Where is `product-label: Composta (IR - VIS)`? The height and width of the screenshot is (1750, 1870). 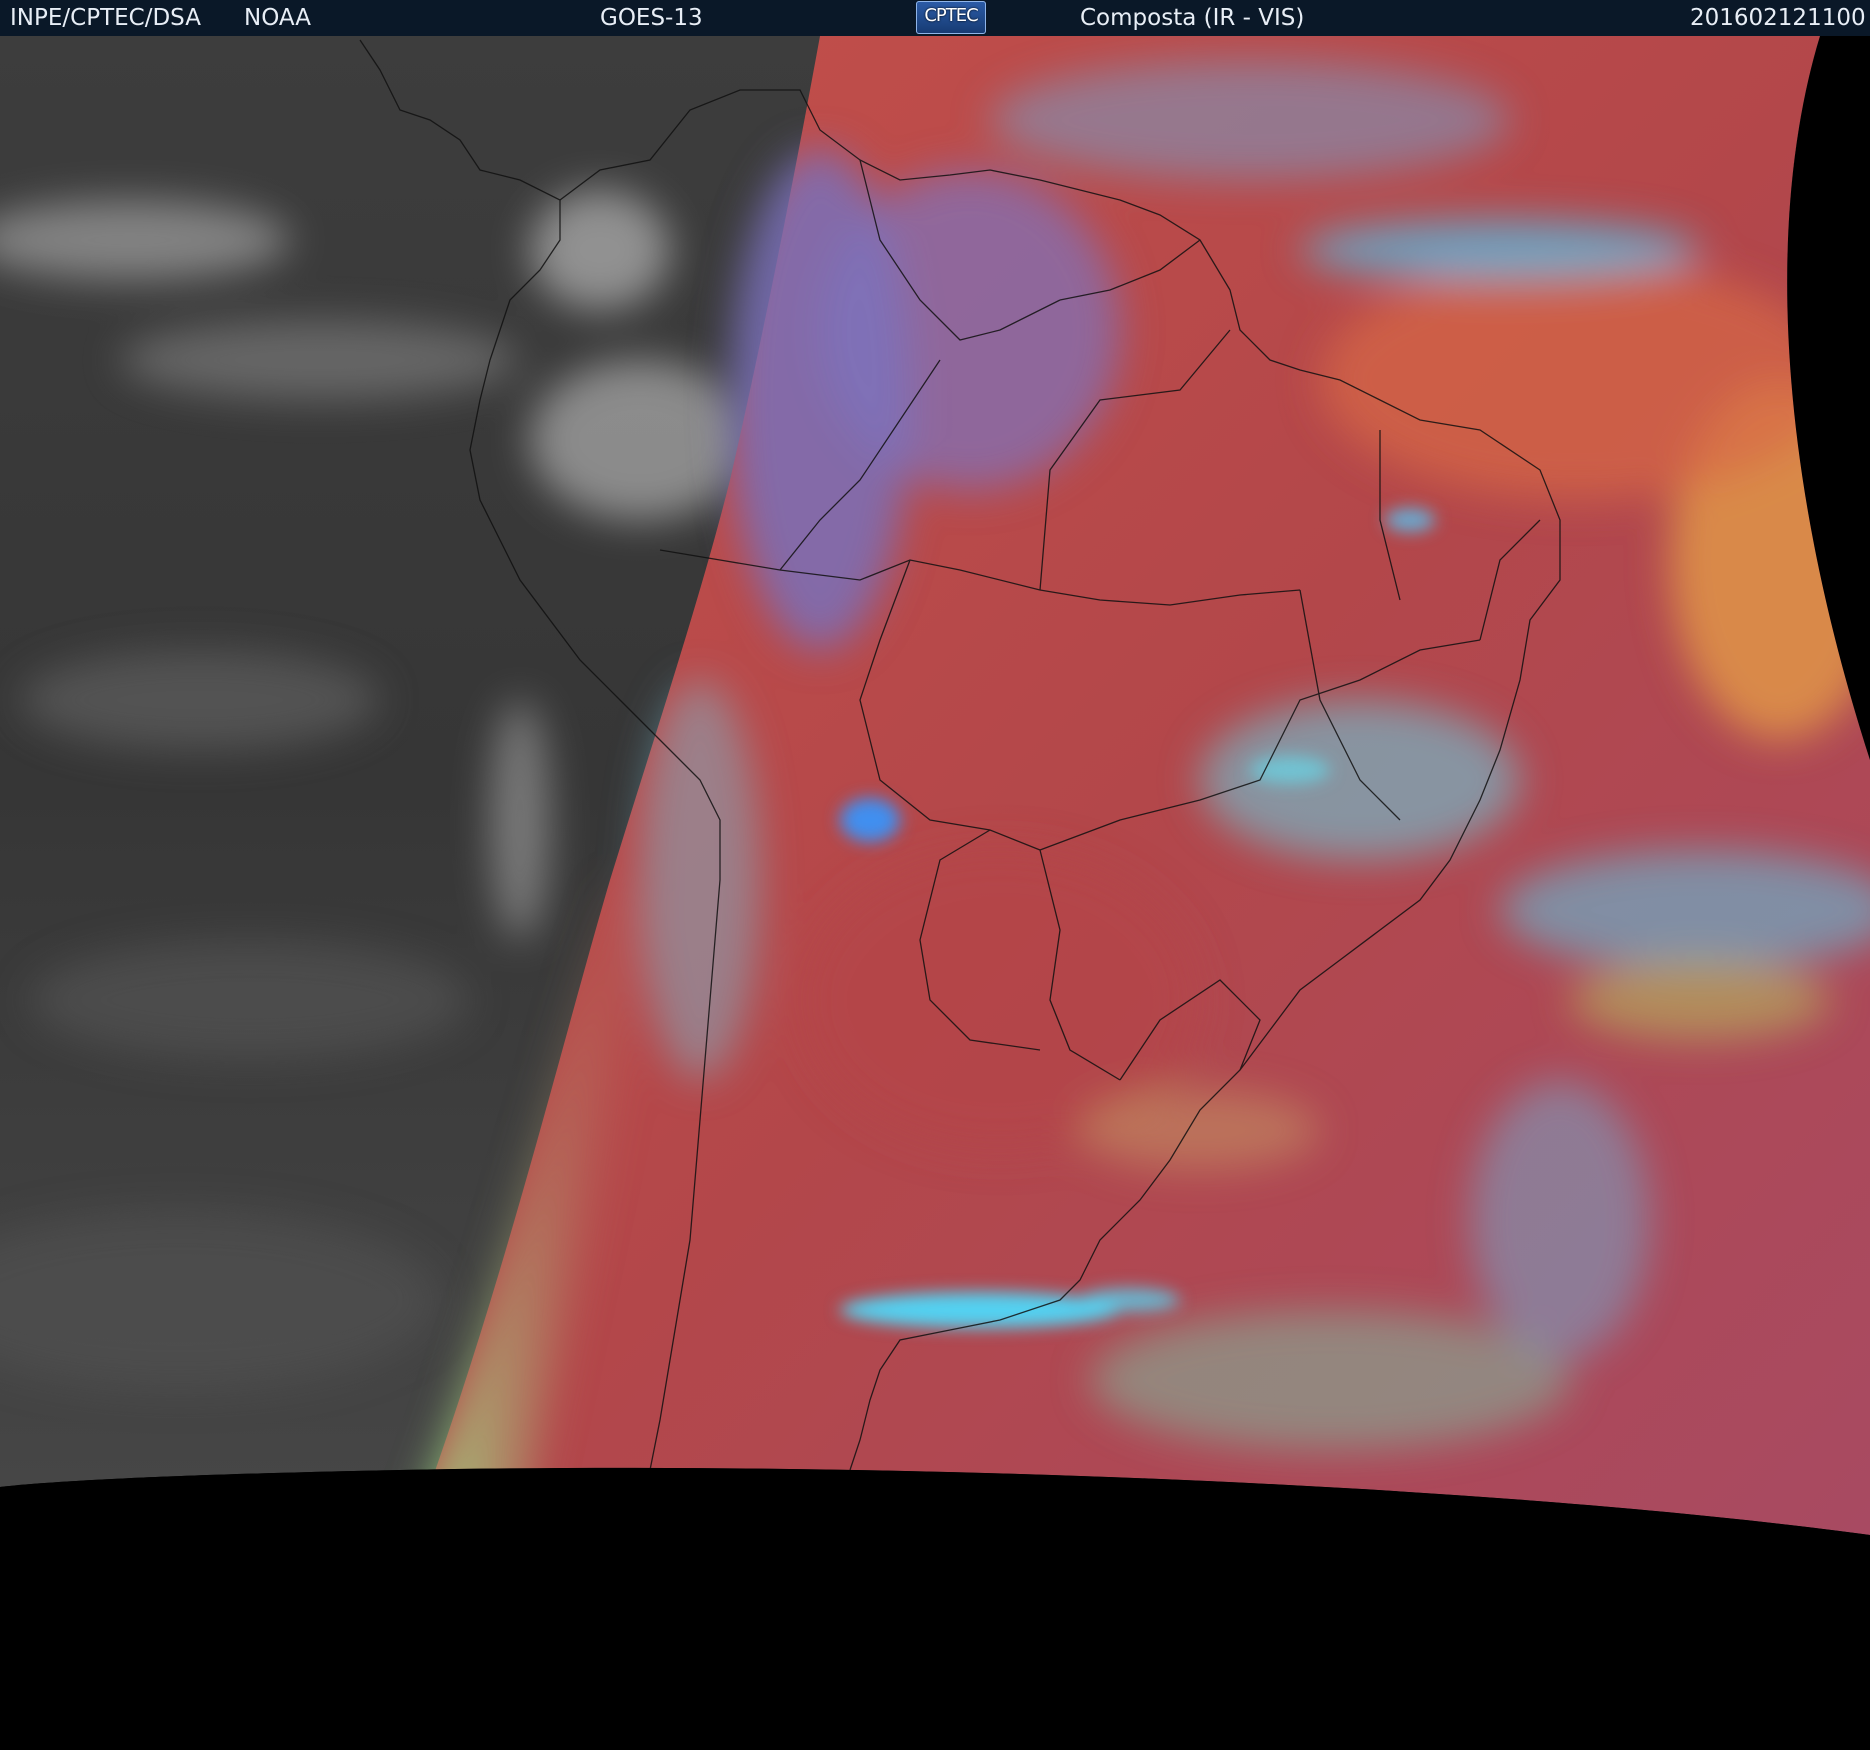
product-label: Composta (IR - VIS) is located at coordinates (1192, 18).